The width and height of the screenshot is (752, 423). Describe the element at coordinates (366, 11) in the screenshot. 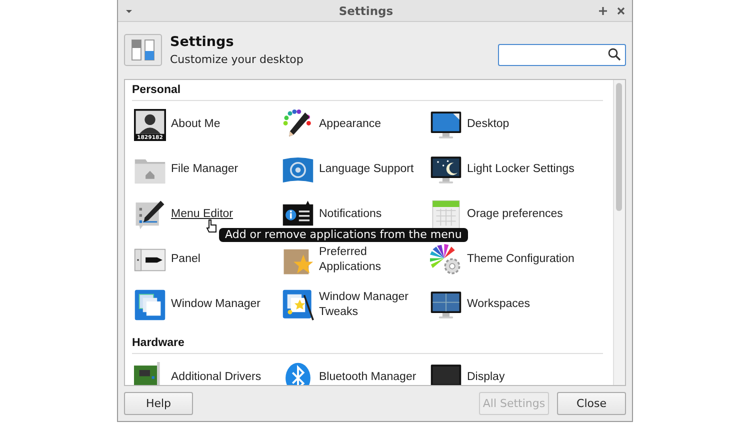

I see `window-title: Settings` at that location.